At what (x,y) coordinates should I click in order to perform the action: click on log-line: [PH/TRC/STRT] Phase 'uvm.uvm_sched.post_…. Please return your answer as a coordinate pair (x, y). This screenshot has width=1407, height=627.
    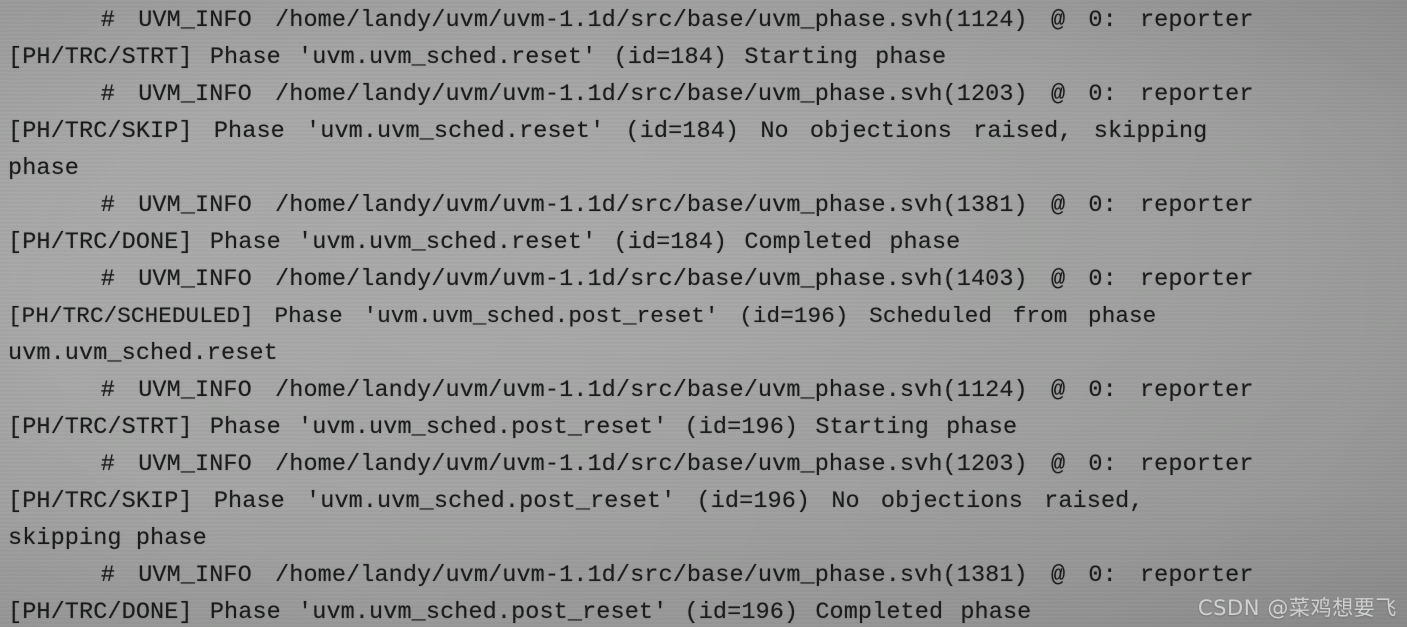
    Looking at the image, I should click on (513, 427).